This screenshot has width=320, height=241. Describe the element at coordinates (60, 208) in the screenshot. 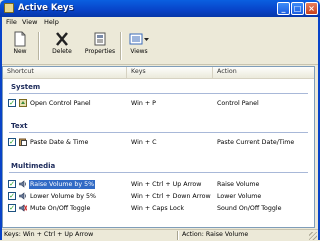

I see `shortcut-name: Mute On/Off Toggle` at that location.